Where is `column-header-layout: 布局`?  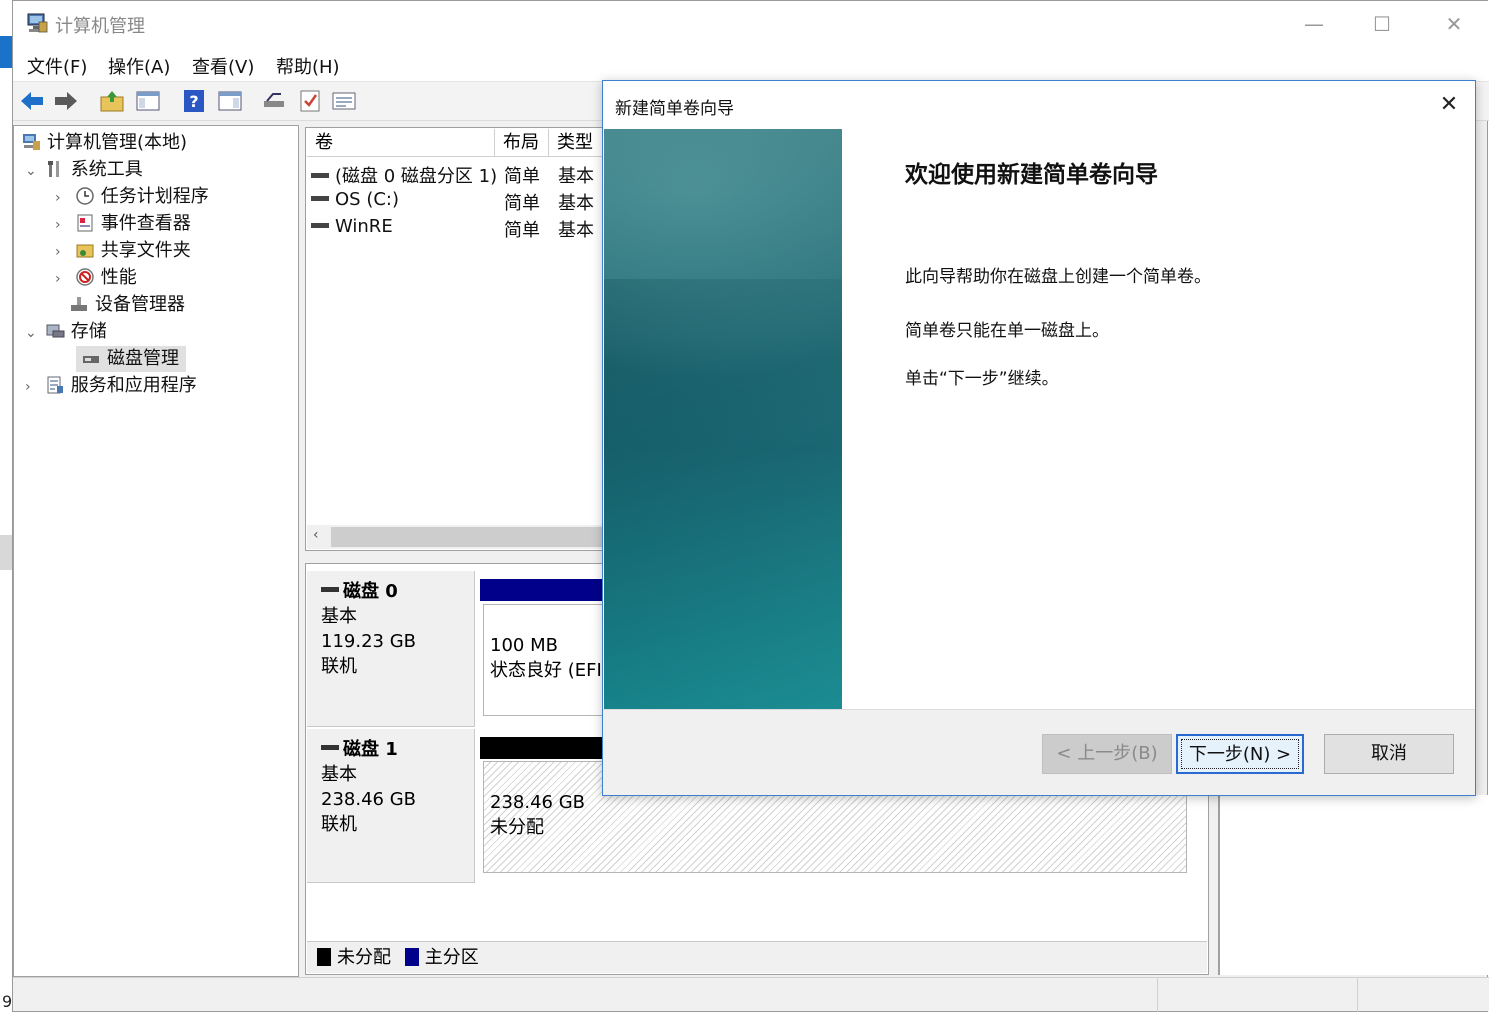
column-header-layout: 布局 is located at coordinates (522, 143).